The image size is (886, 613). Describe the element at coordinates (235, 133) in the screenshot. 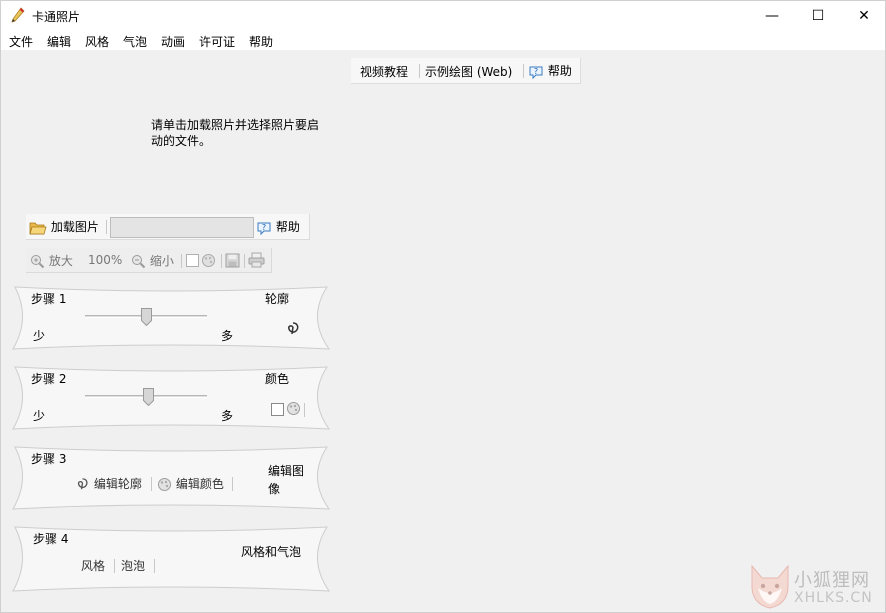

I see `instruction-text: 请单击加载照片并选择照片要启动的文件。` at that location.